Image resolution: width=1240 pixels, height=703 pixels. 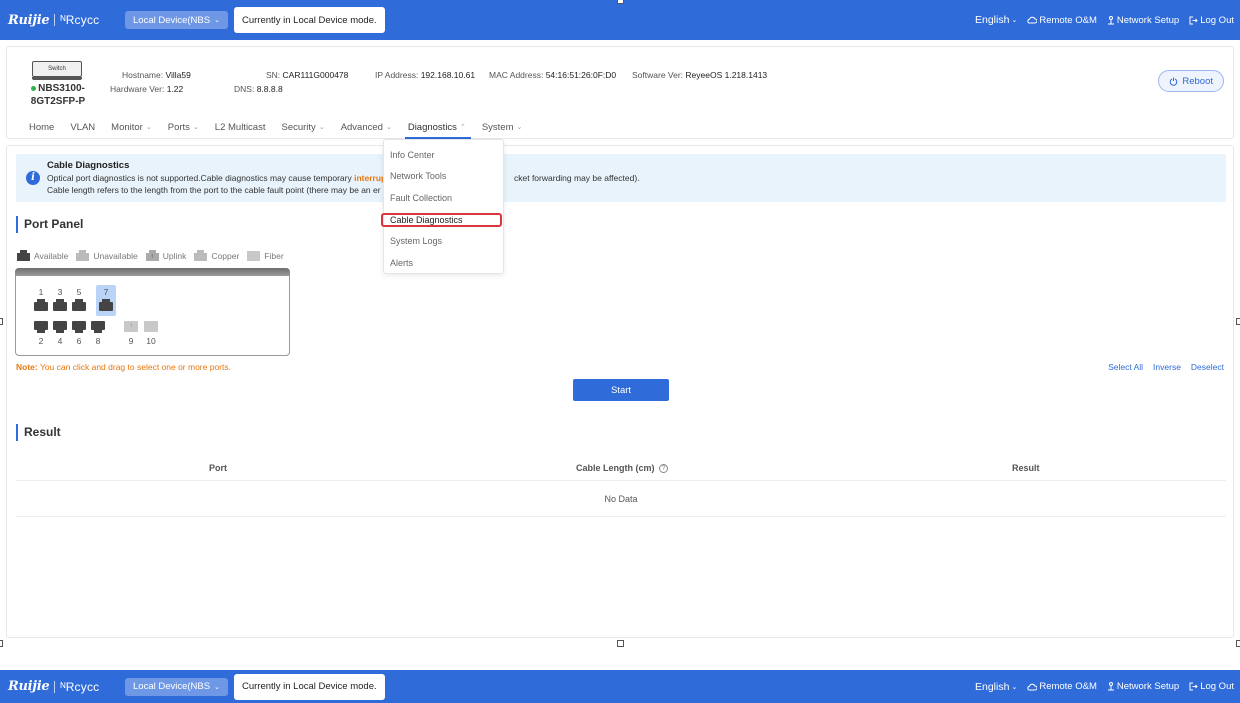 What do you see at coordinates (462, 127) in the screenshot?
I see `chevron-up-icon: ⌃` at bounding box center [462, 127].